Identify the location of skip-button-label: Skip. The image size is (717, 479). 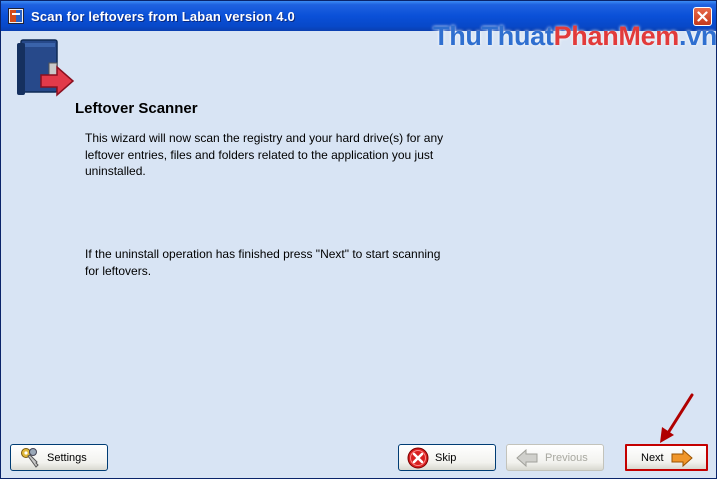
(446, 457).